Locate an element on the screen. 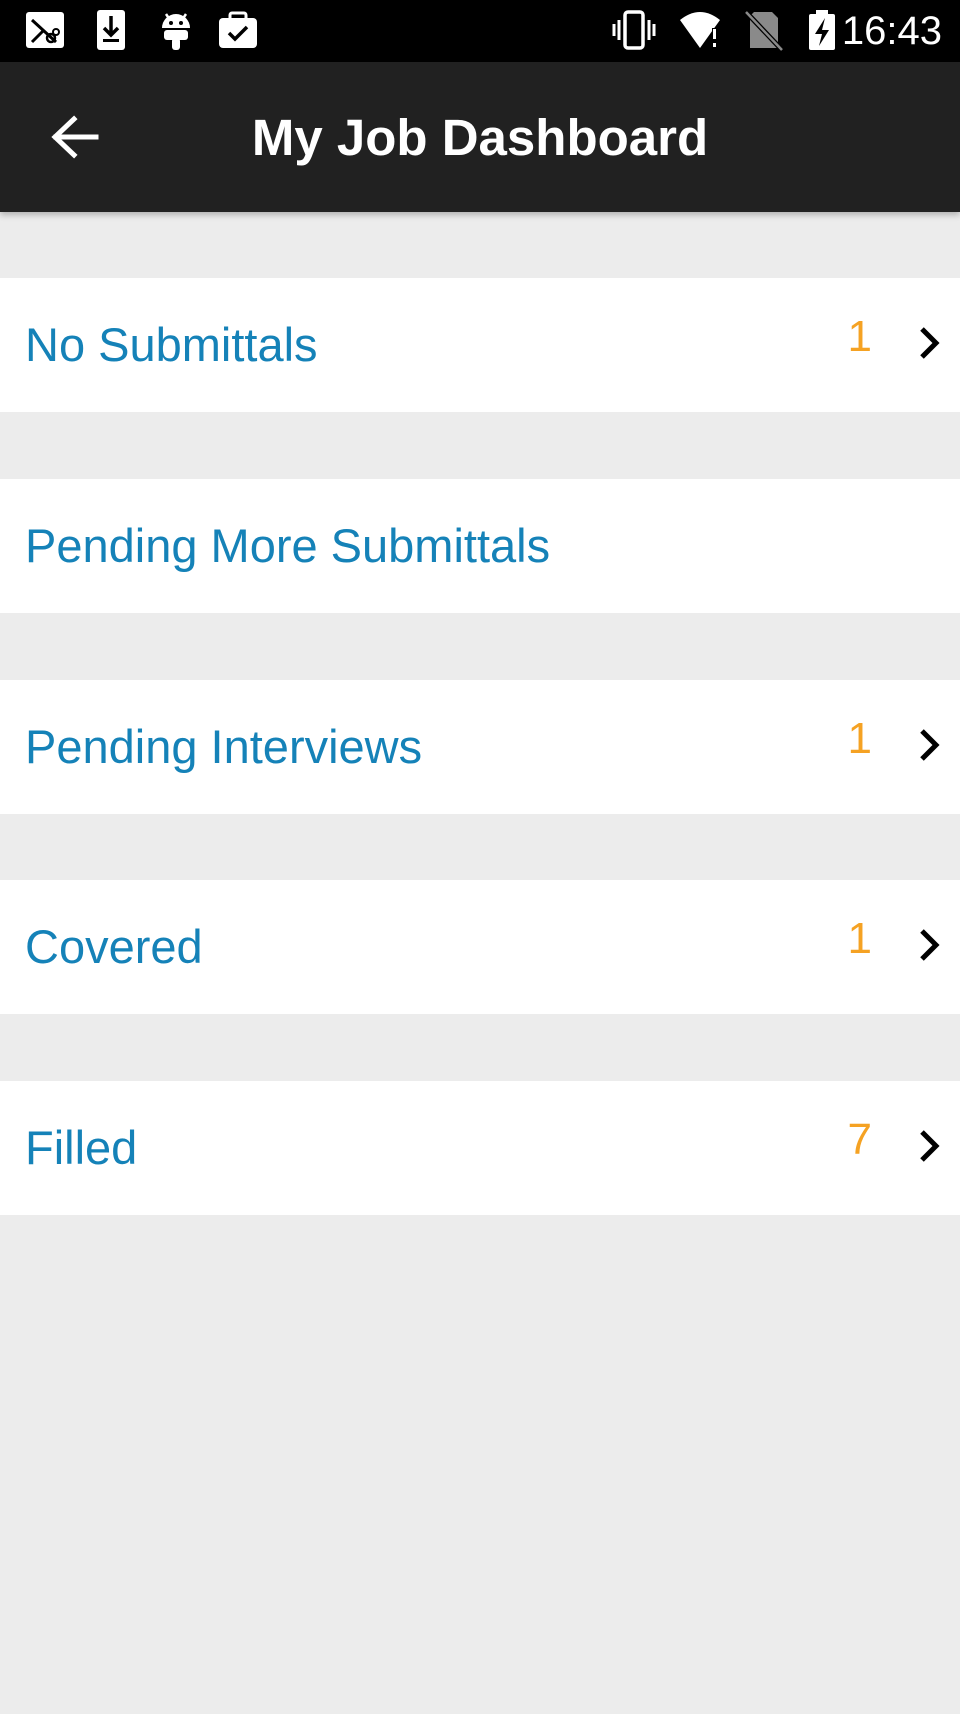 The height and width of the screenshot is (1714, 960). list-item-count: 7 is located at coordinates (859, 1139).